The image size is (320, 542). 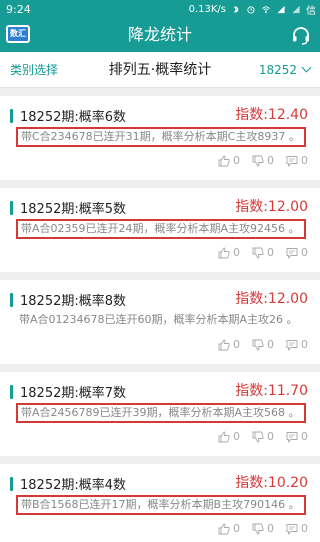 I want to click on status-bar: 9:24 0.13K/s 信, so click(x=160, y=9).